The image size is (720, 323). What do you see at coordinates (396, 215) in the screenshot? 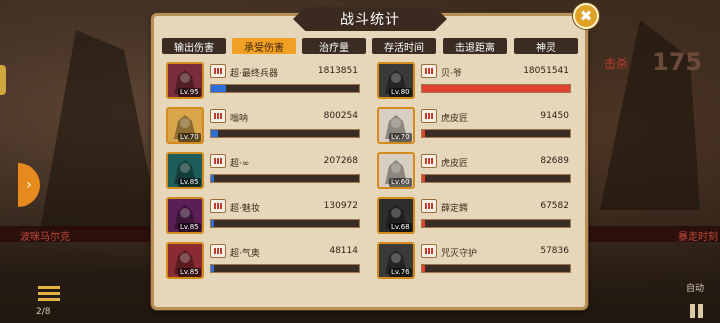
I see `unit-portrait: Lv.68` at bounding box center [396, 215].